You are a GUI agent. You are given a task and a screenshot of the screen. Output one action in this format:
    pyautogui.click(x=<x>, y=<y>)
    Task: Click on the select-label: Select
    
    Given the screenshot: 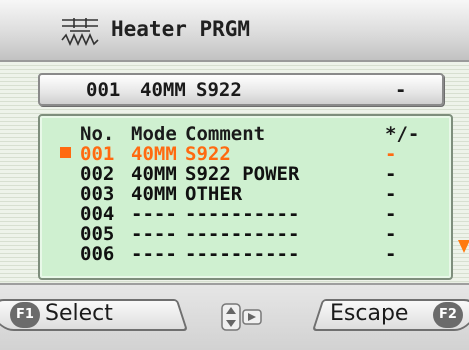 What is the action you would take?
    pyautogui.click(x=79, y=313)
    